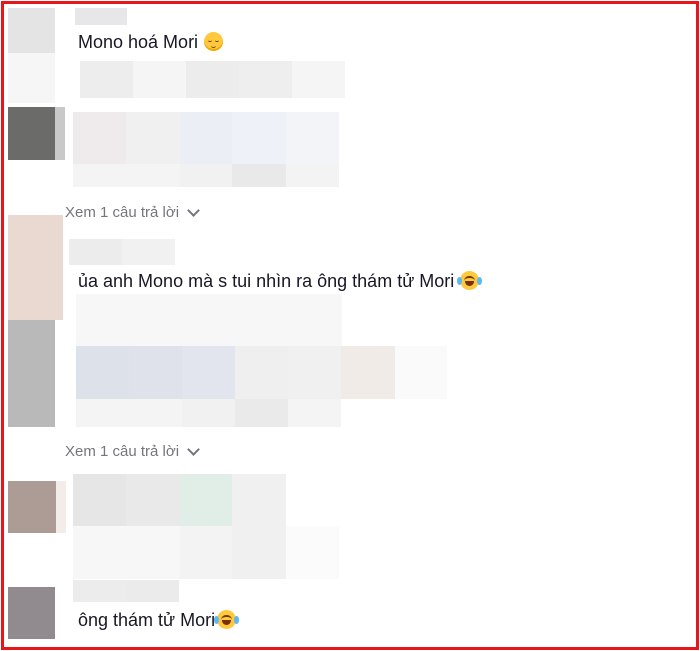 This screenshot has height=651, width=700. What do you see at coordinates (214, 41) in the screenshot?
I see `pensive-face-icon` at bounding box center [214, 41].